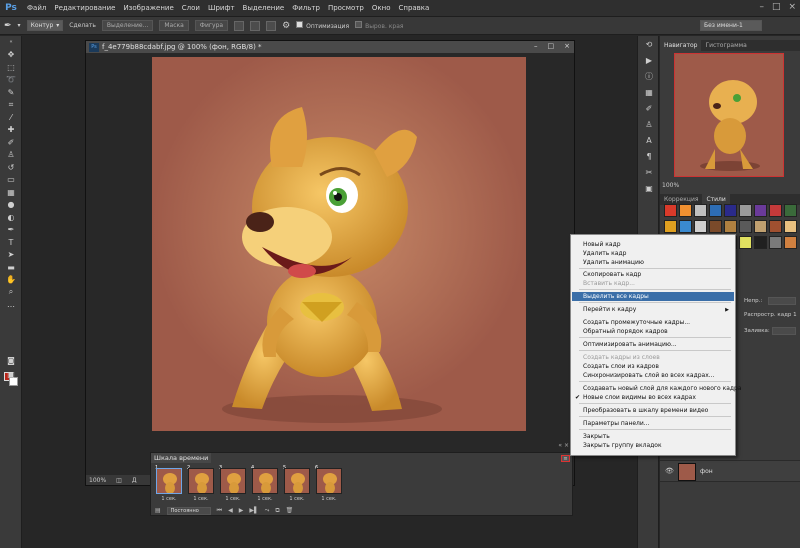 This screenshot has width=800, height=548. Describe the element at coordinates (551, 46) in the screenshot. I see `maximize-icon: □` at that location.